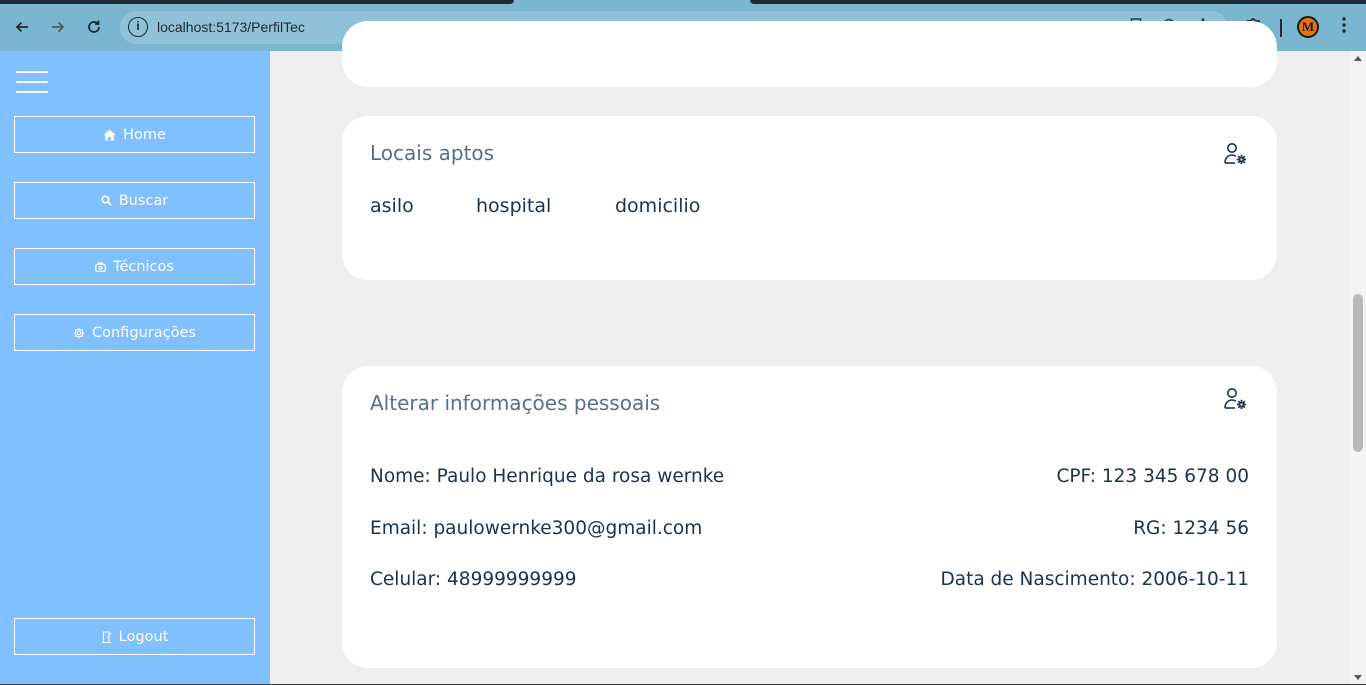  What do you see at coordinates (658, 206) in the screenshot?
I see `place-item: domicilio` at bounding box center [658, 206].